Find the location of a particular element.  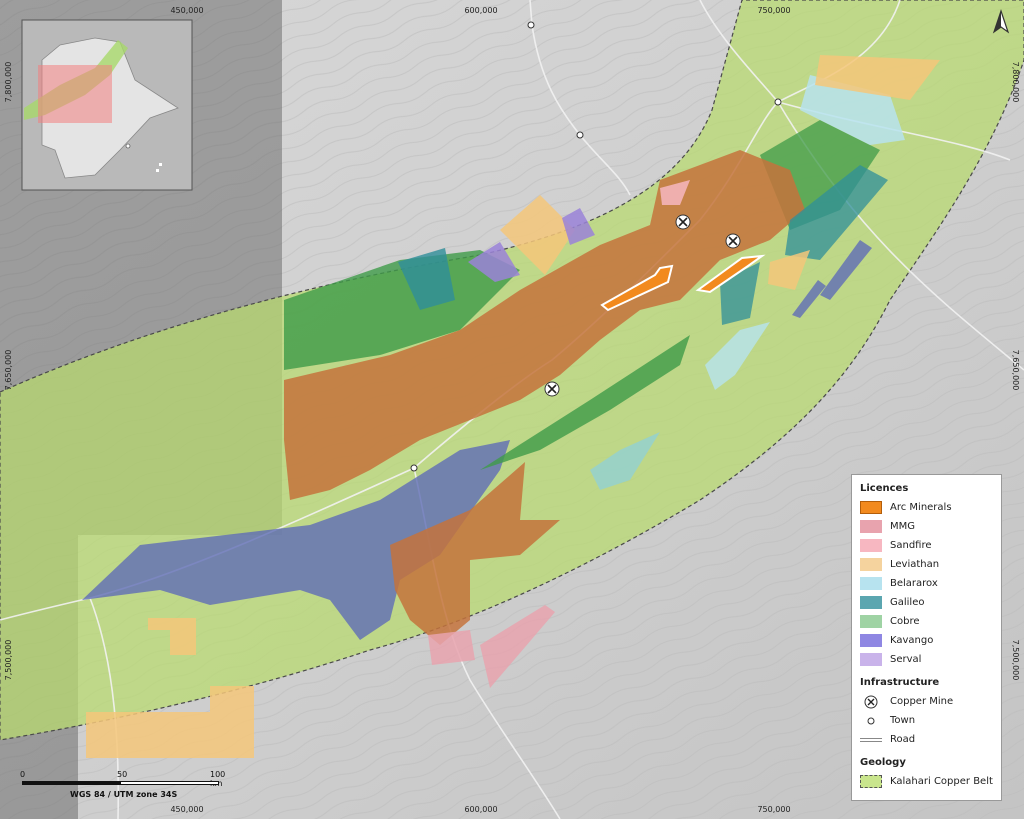

legend-item-town: Town is located at coordinates (926, 720).